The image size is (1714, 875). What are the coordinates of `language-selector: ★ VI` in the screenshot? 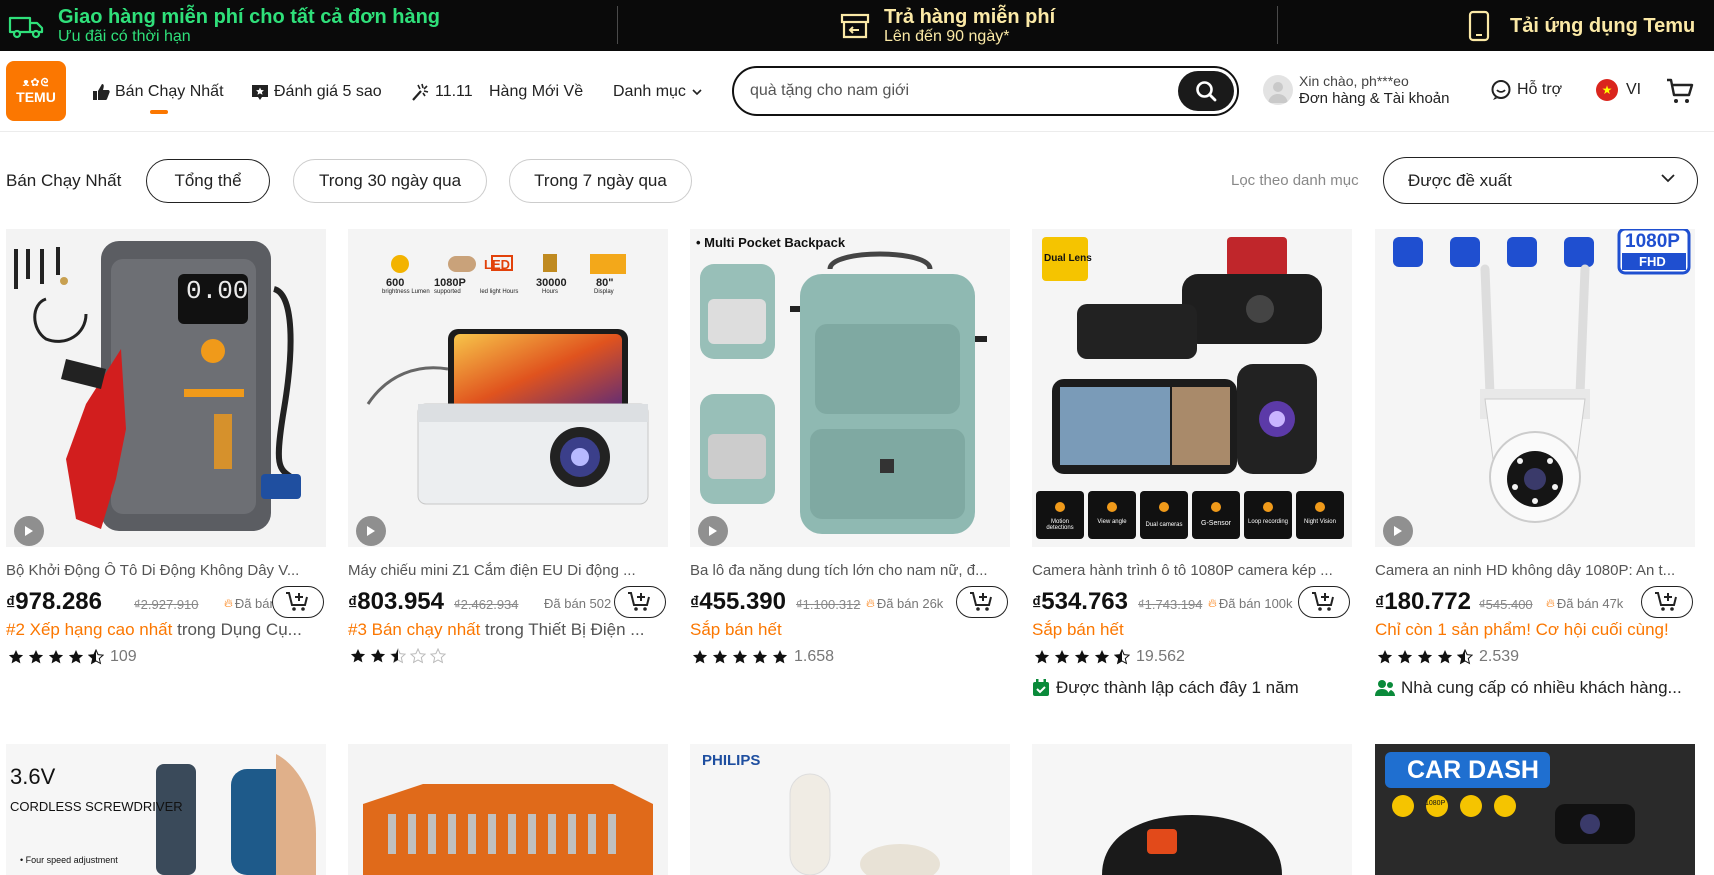 It's located at (1618, 90).